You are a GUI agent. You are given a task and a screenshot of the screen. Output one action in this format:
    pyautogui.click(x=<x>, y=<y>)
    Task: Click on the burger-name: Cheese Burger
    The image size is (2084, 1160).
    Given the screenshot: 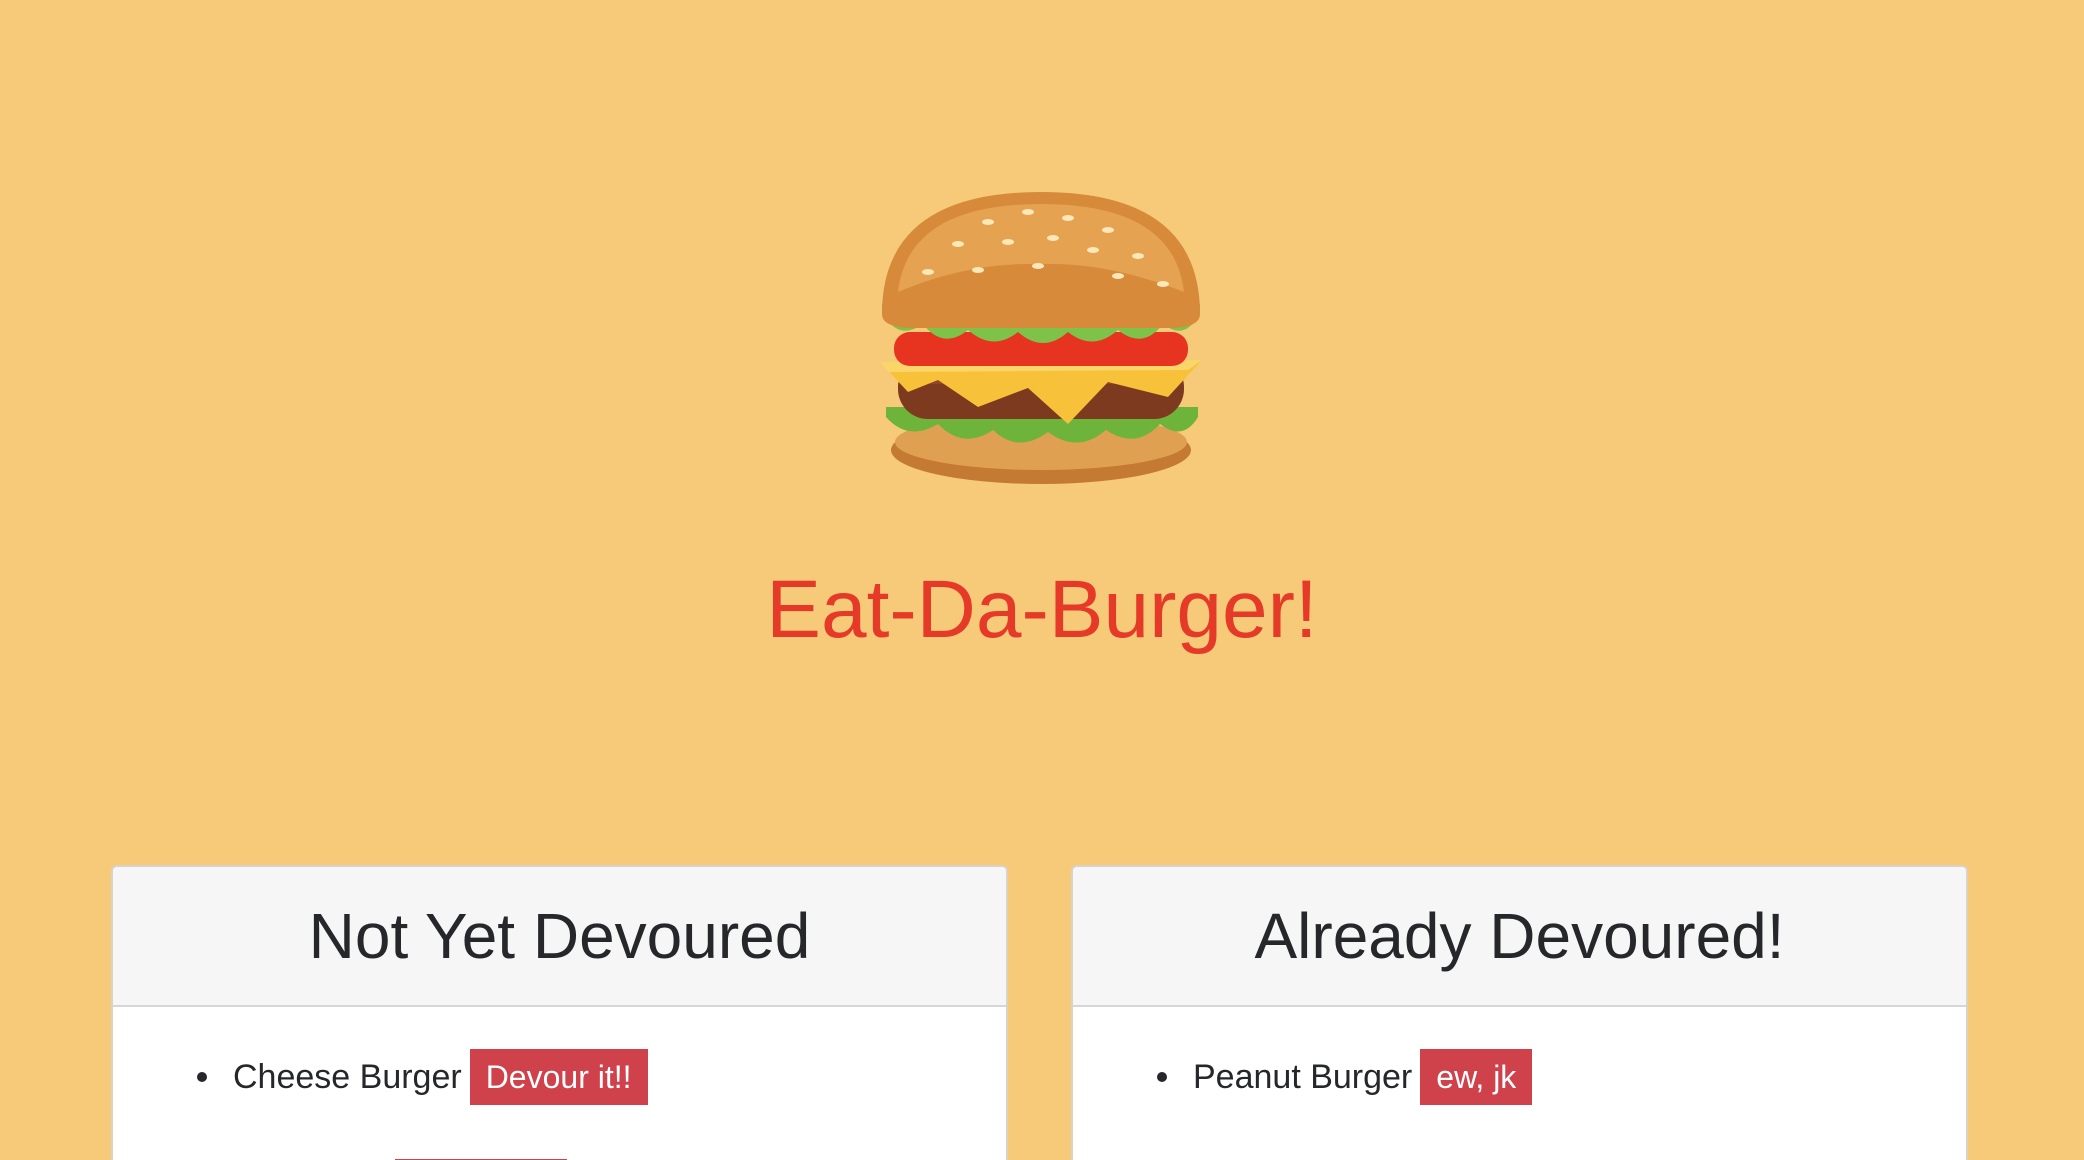 What is the action you would take?
    pyautogui.click(x=347, y=1076)
    